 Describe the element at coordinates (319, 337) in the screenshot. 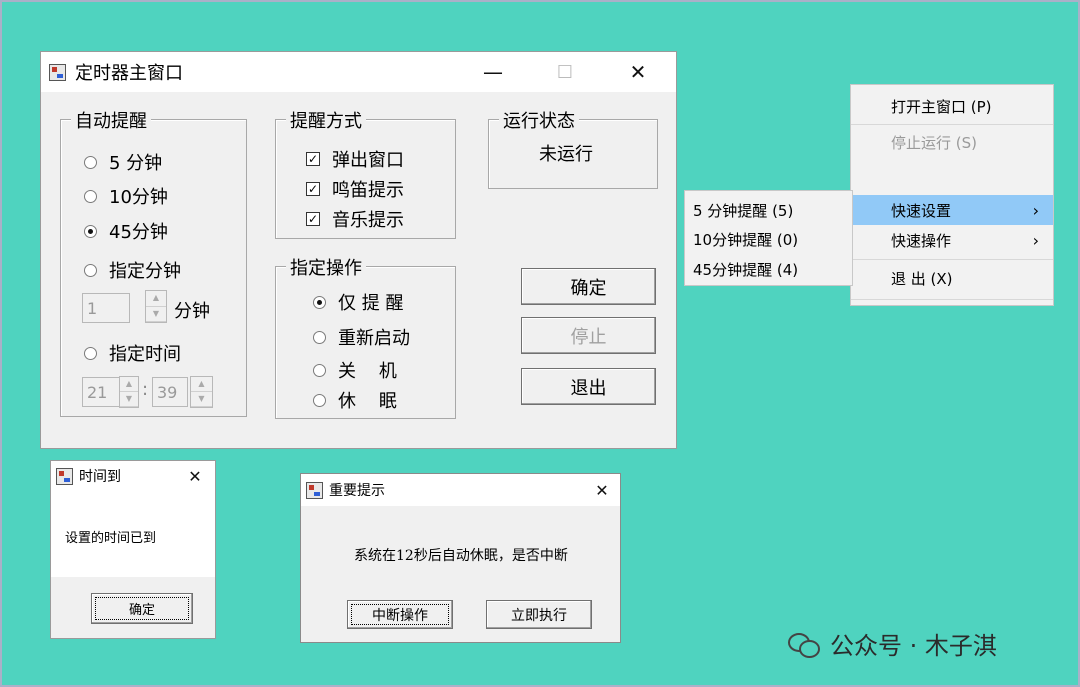

I see `radio-restart-circle` at that location.